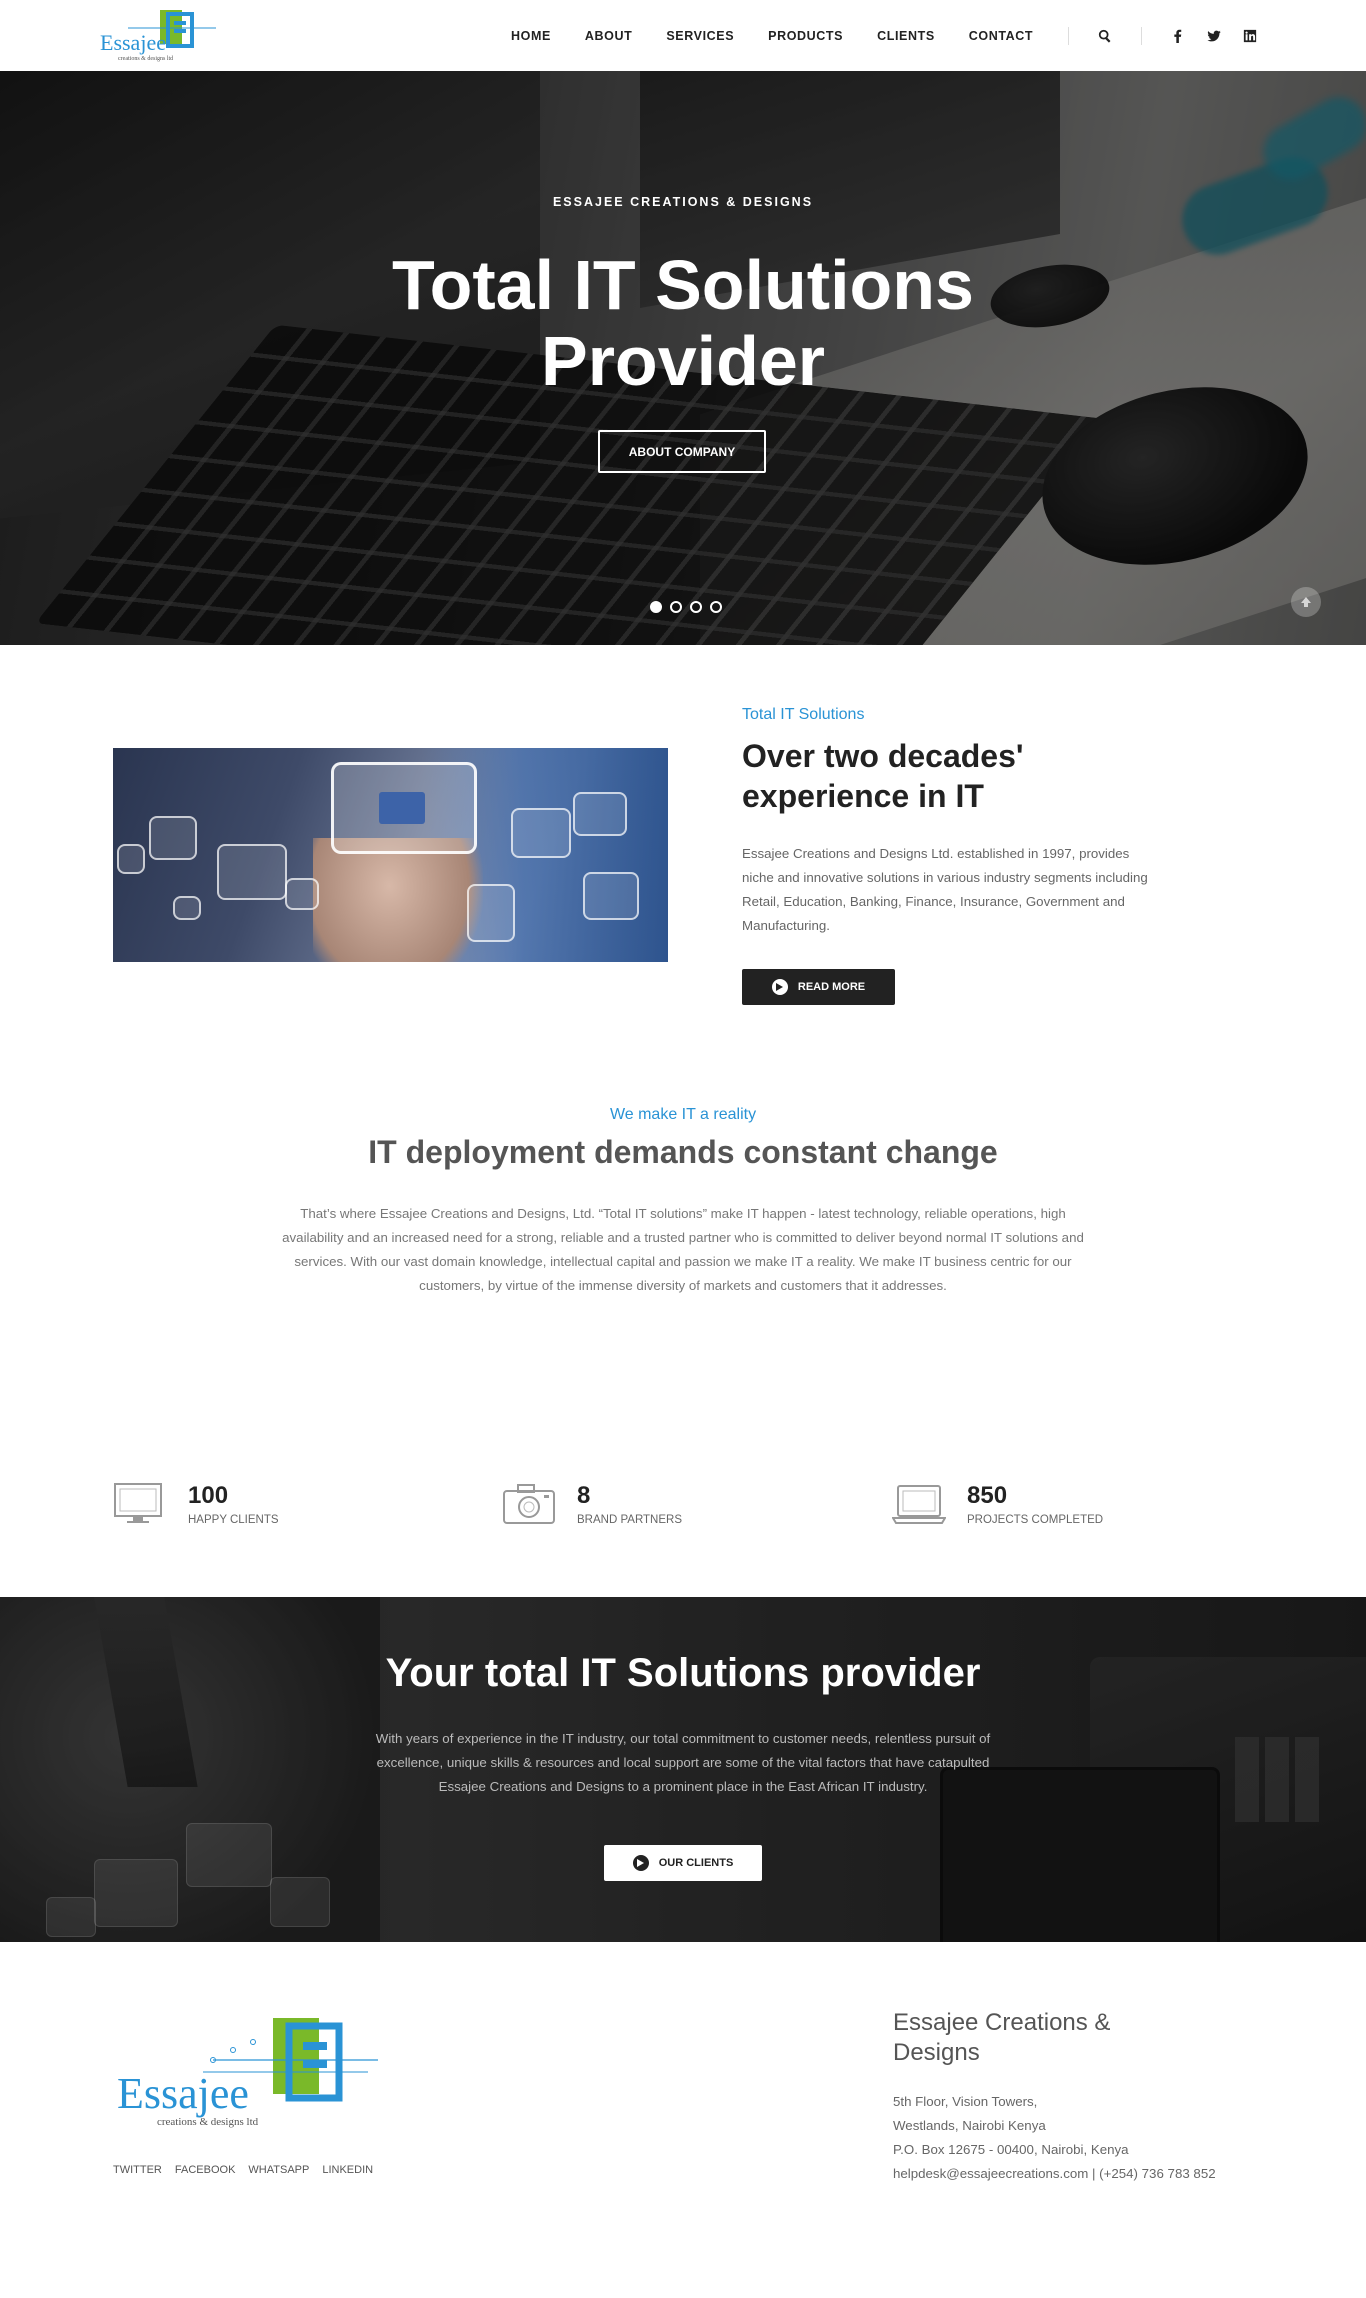  What do you see at coordinates (529, 1504) in the screenshot?
I see `camera-icon` at bounding box center [529, 1504].